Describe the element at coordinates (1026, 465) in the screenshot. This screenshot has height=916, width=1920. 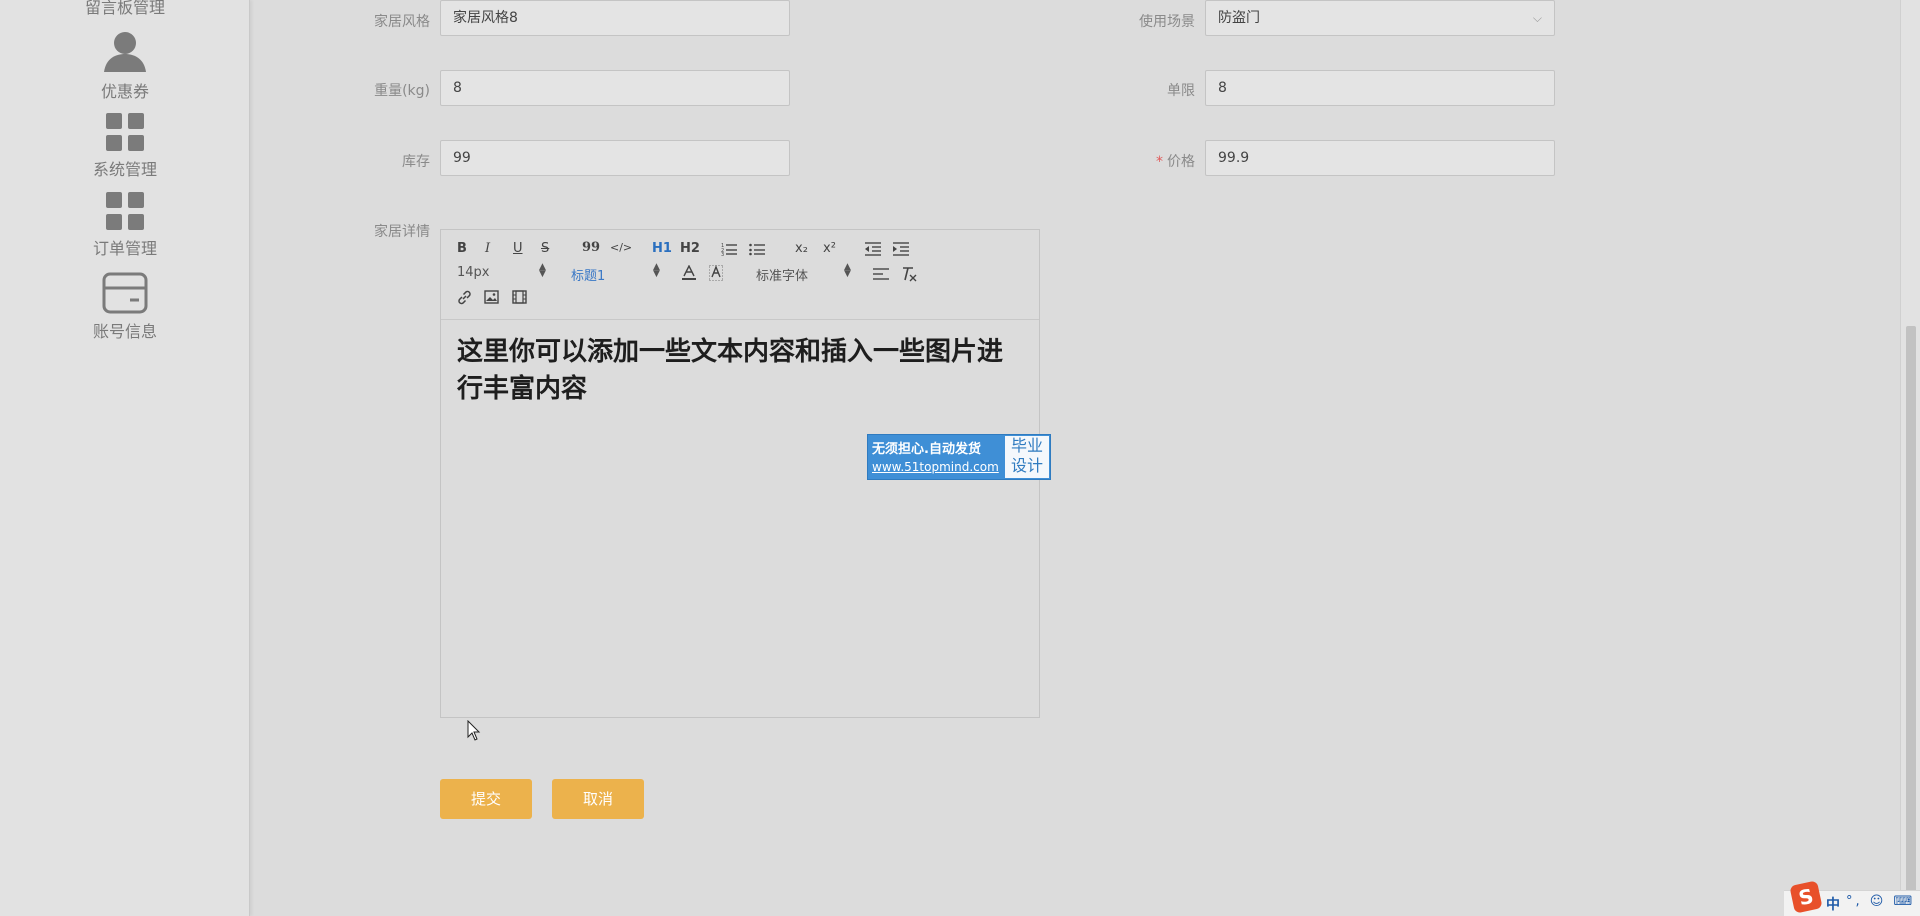
I see `badge-side-bottom: 设计` at that location.